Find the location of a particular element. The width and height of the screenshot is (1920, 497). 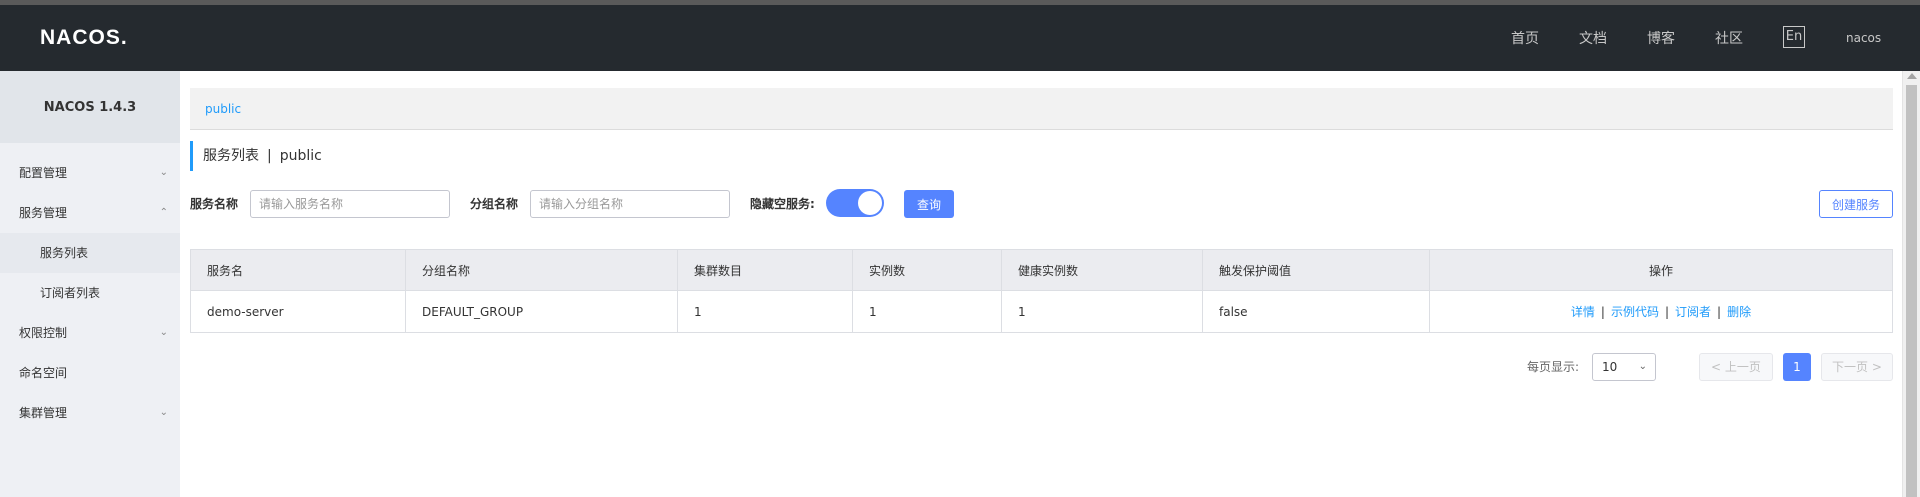

vertical-scrollbar is located at coordinates (1911, 284).